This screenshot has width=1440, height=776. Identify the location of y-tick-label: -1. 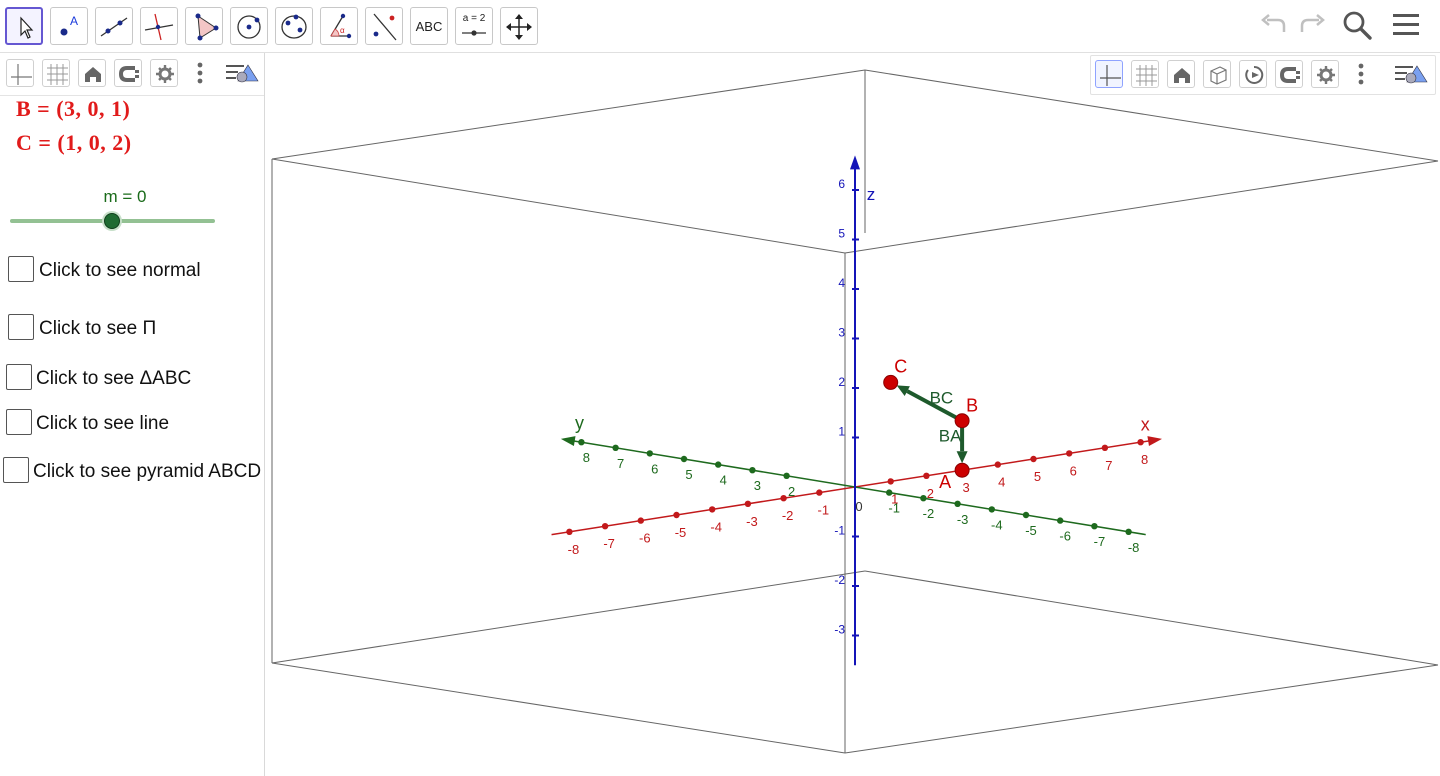
(894, 508).